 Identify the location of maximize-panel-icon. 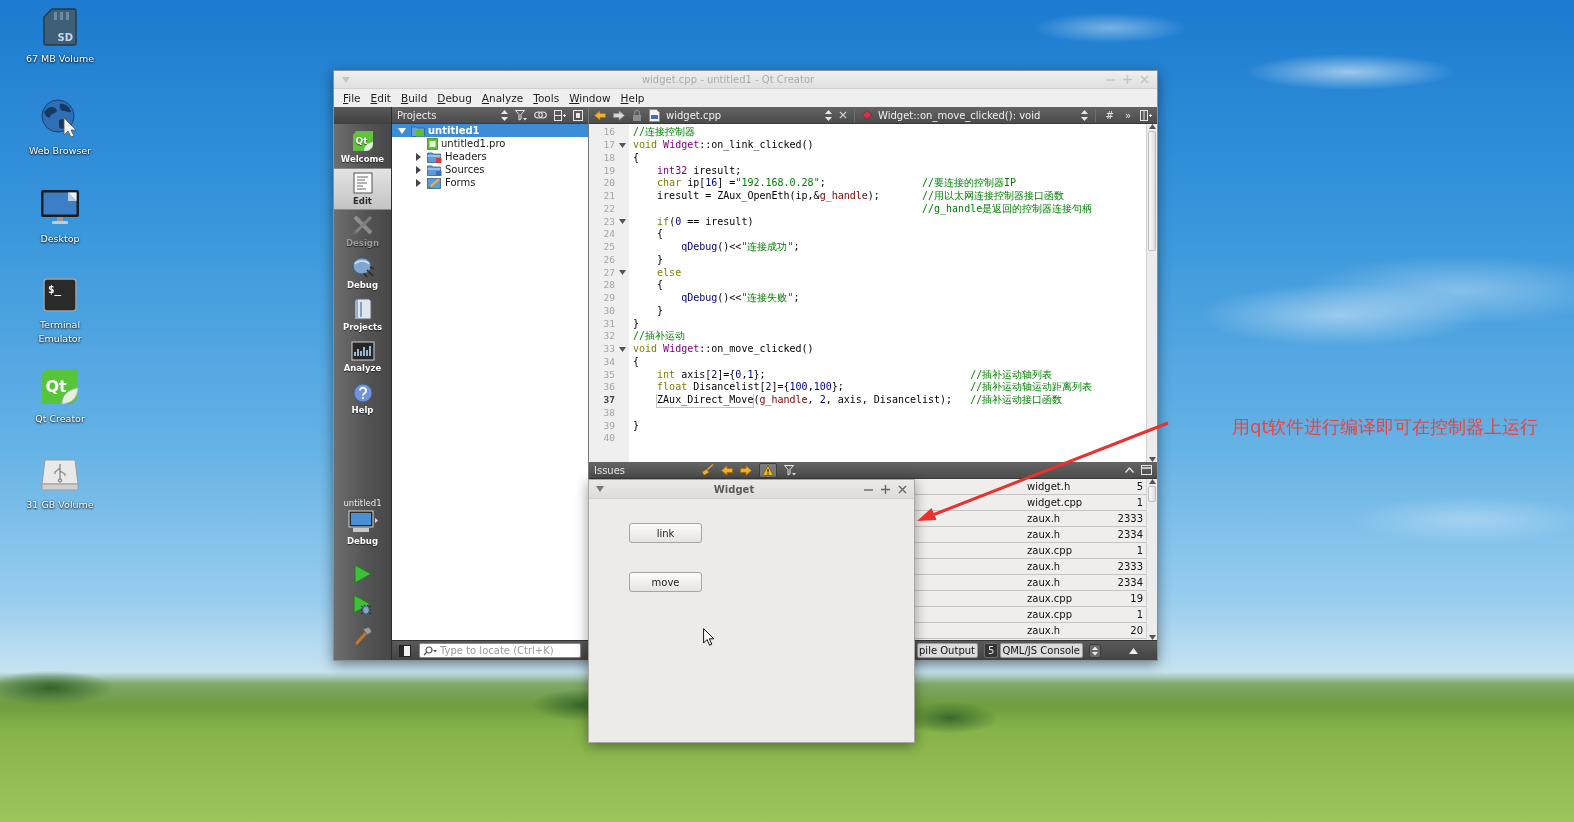
(1146, 470).